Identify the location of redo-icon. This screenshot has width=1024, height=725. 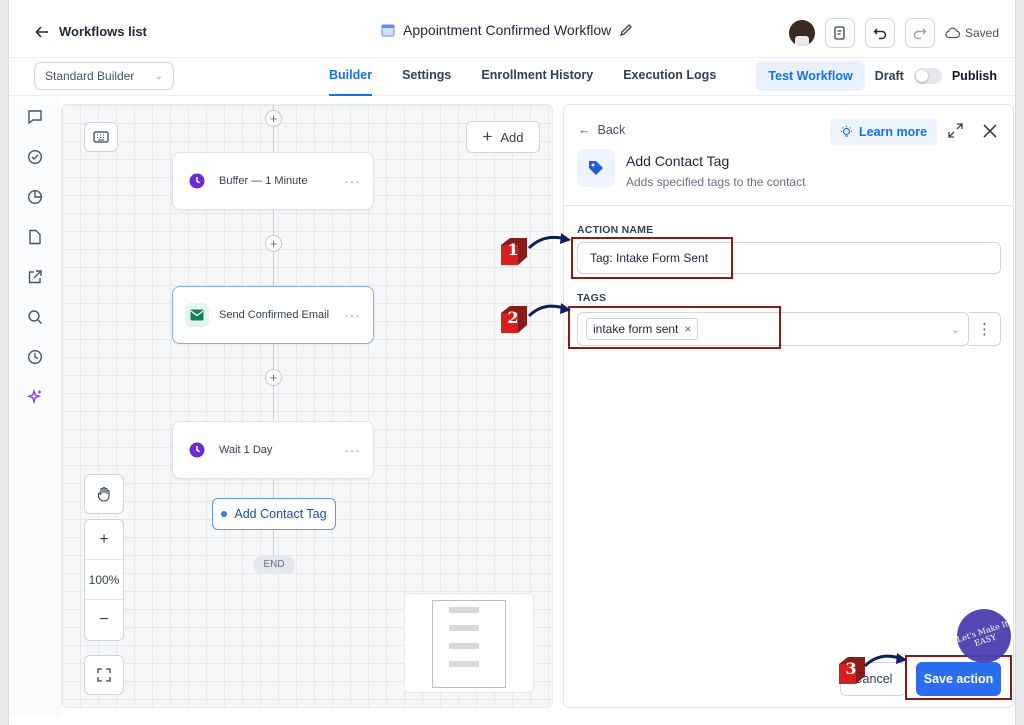
(920, 34).